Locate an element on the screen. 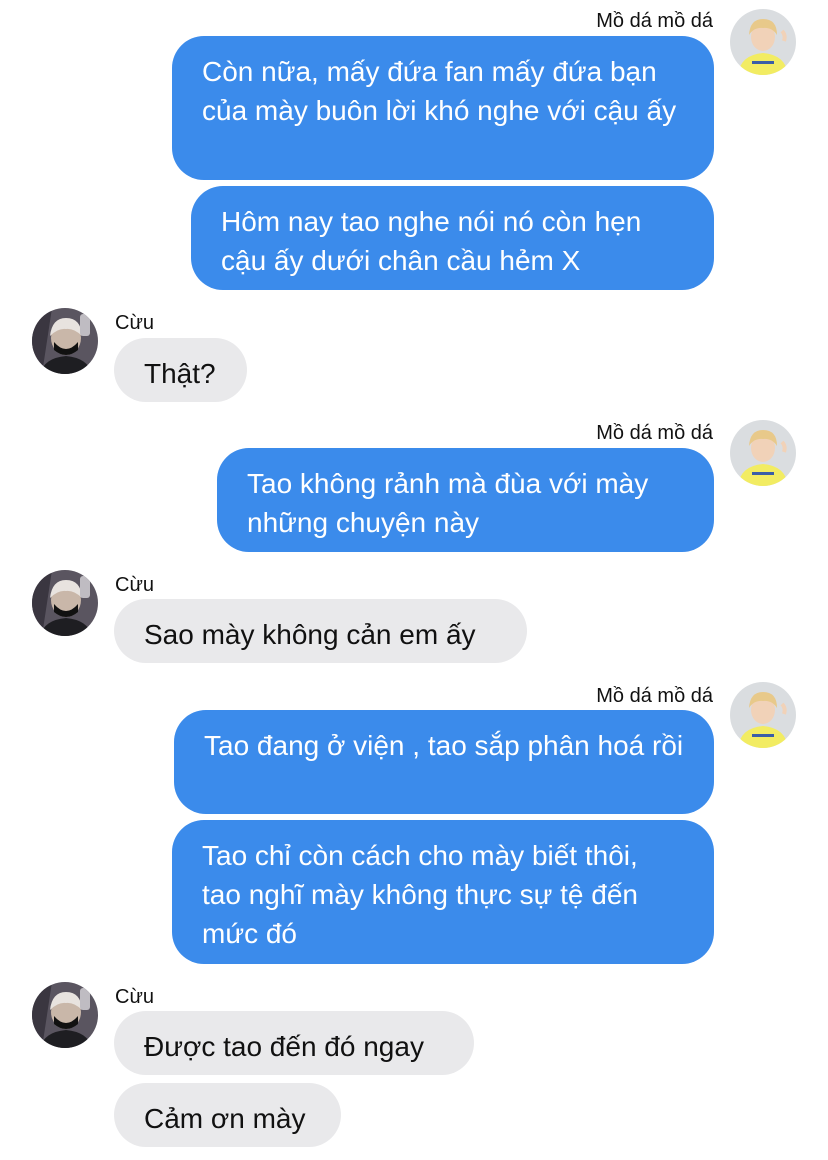 The width and height of the screenshot is (828, 1160). message-bubble-incoming: Sao mày không cản em ấy is located at coordinates (320, 631).